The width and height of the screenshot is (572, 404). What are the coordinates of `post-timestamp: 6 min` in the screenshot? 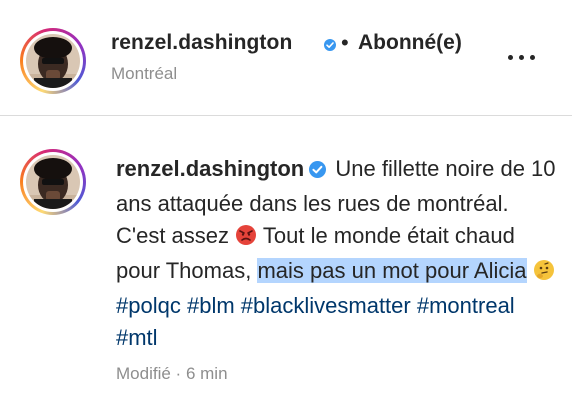 It's located at (207, 373).